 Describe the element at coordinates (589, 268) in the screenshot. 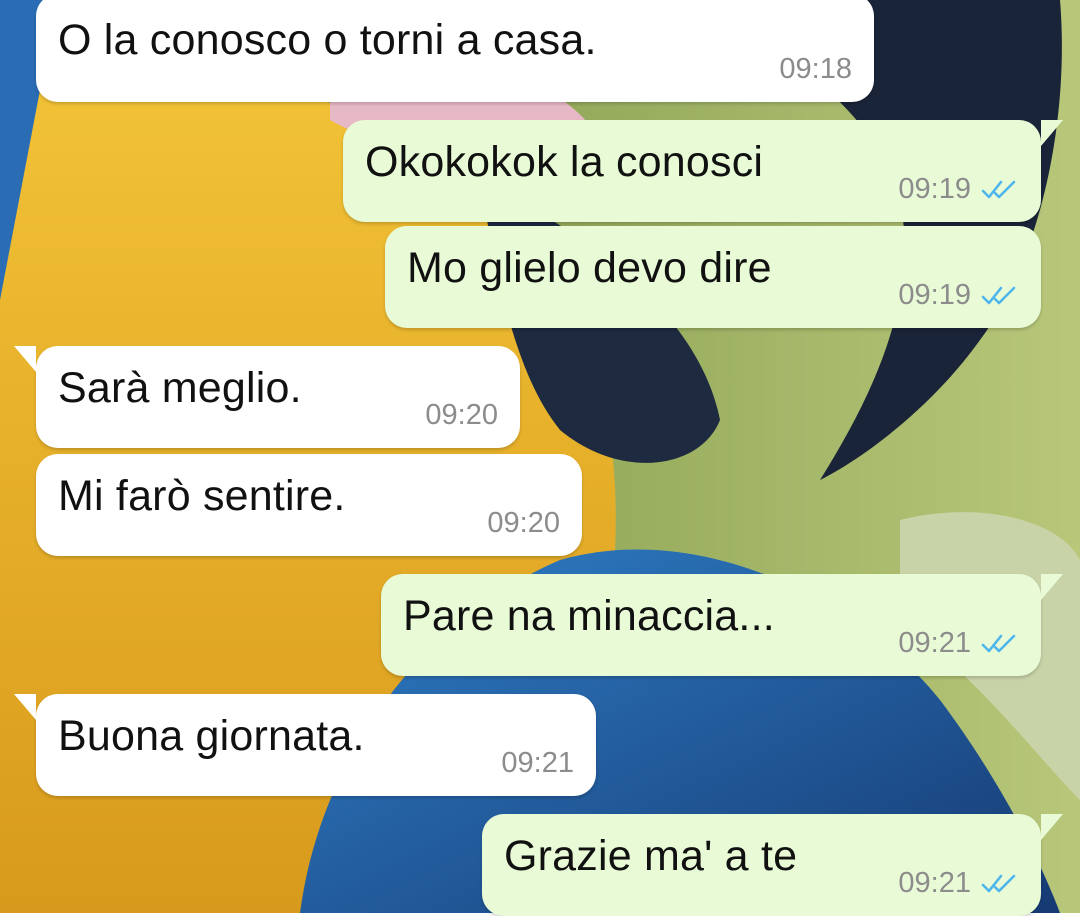

I see `message-text: Mo glielo devo dire` at that location.